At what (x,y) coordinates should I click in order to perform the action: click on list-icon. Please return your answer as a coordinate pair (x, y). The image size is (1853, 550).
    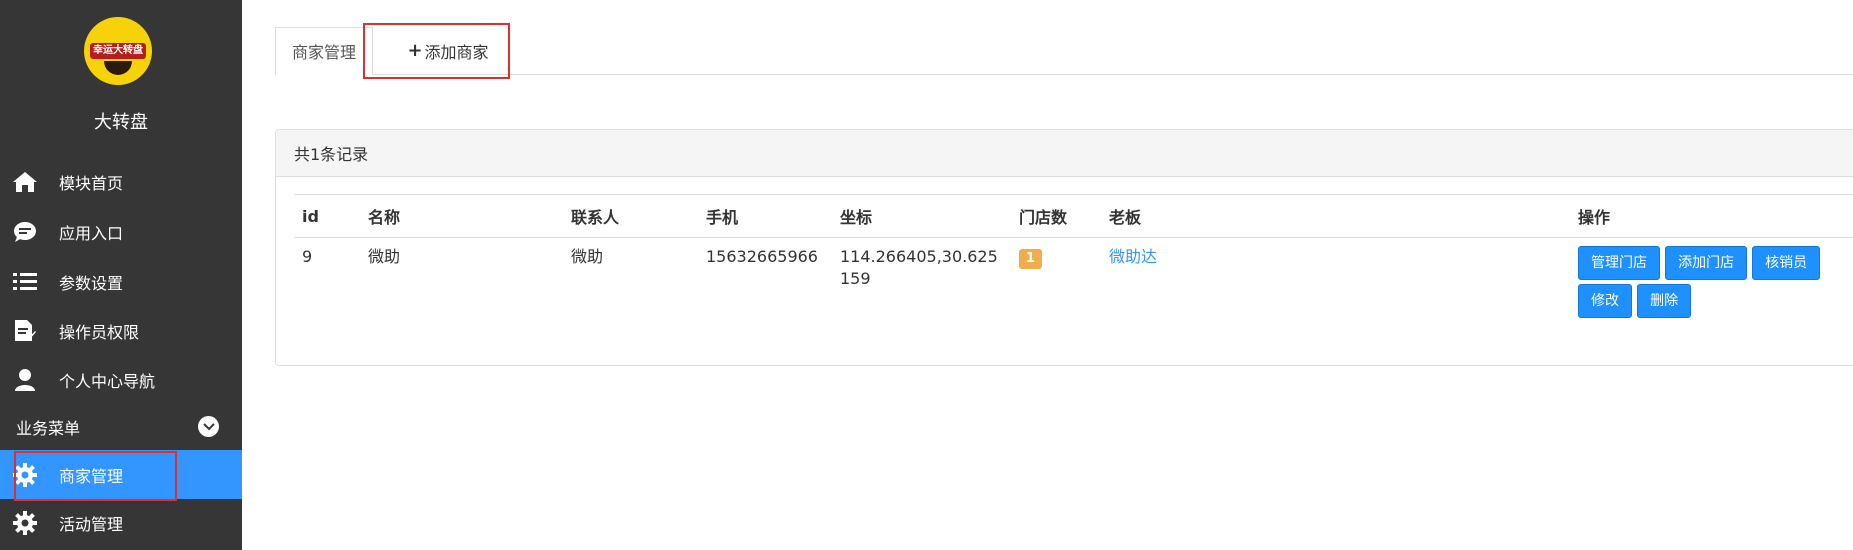
    Looking at the image, I should click on (25, 282).